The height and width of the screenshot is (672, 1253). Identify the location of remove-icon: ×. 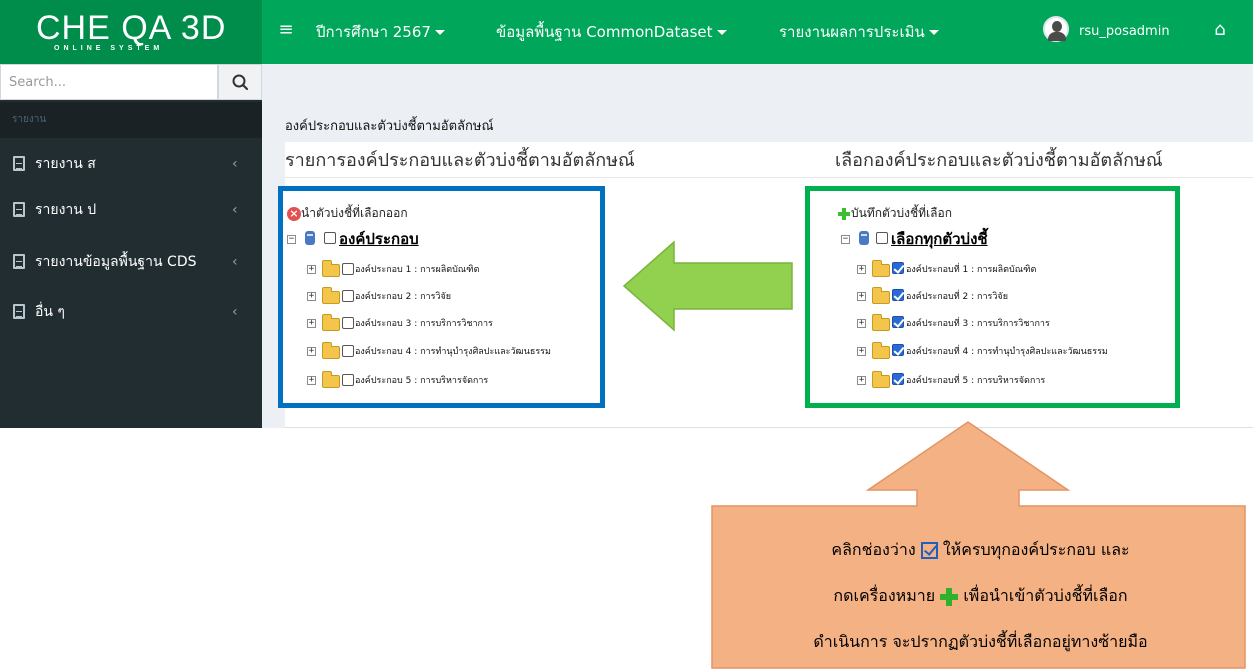
(294, 213).